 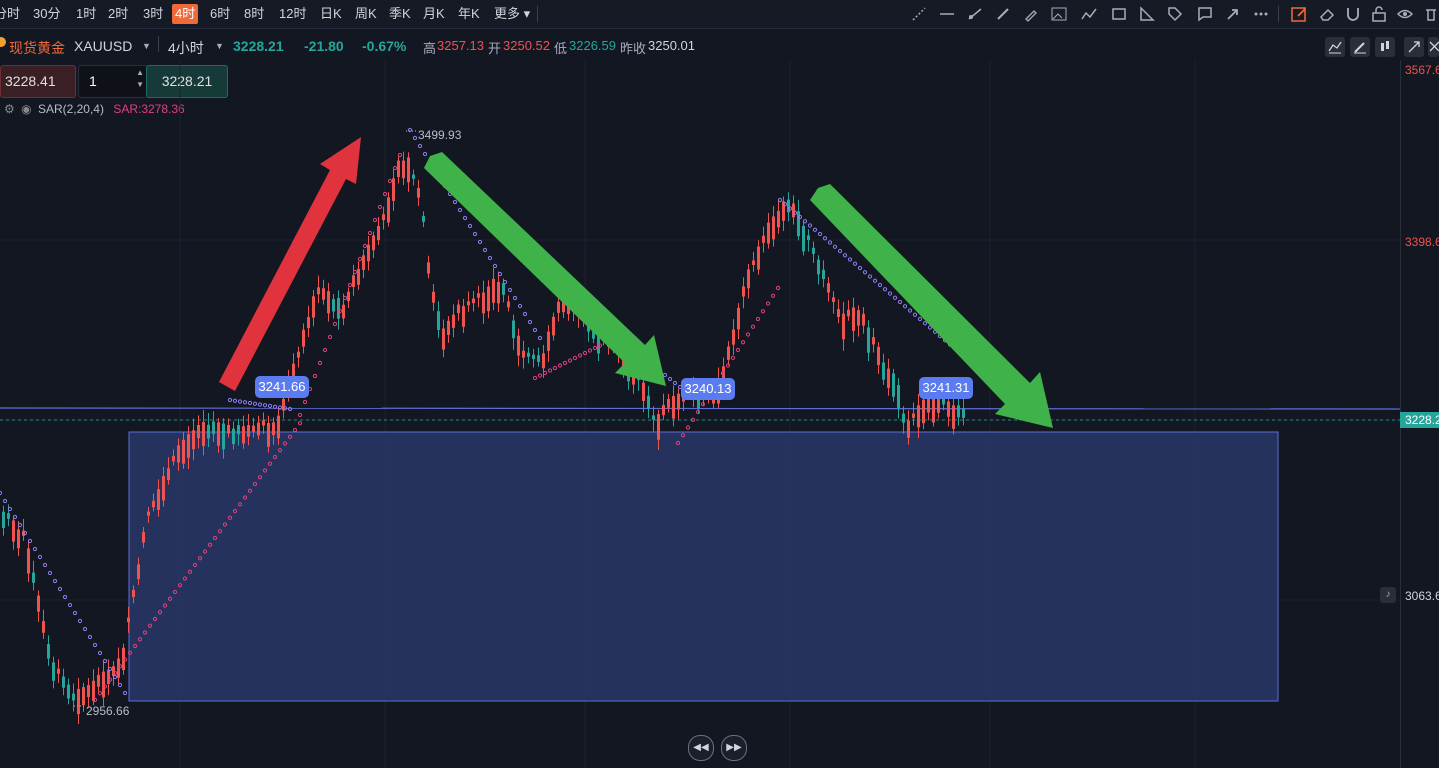 I want to click on timeframe-10: 周K, so click(x=366, y=14).